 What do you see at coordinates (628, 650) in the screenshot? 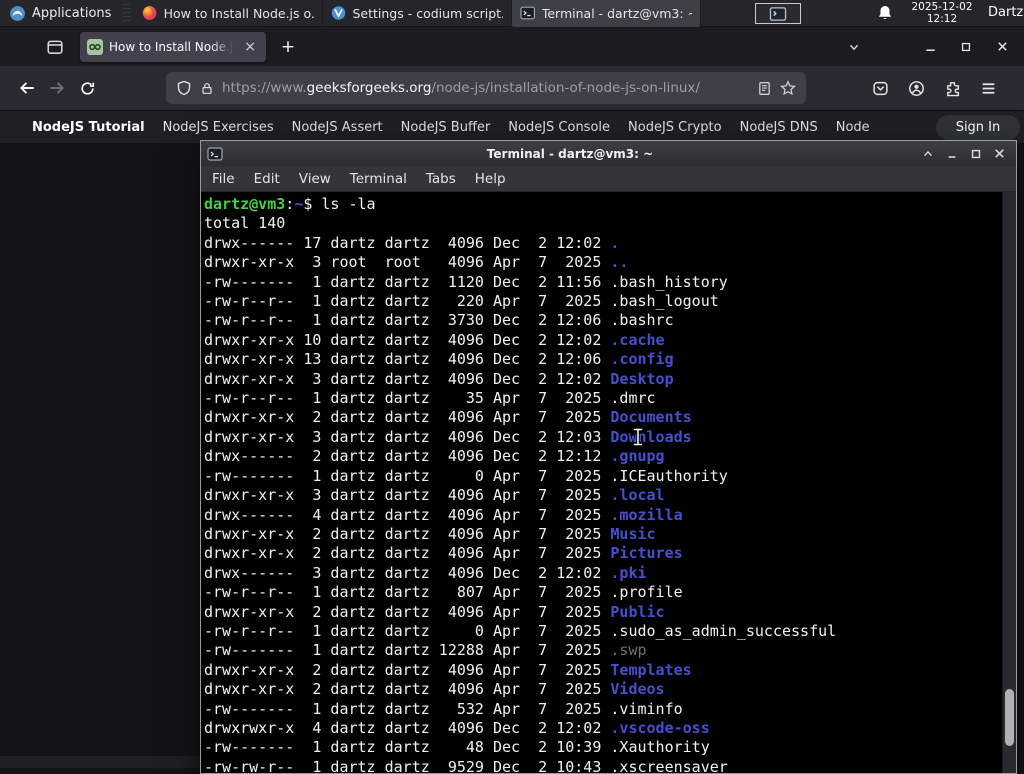
I see `file-name: .swp` at bounding box center [628, 650].